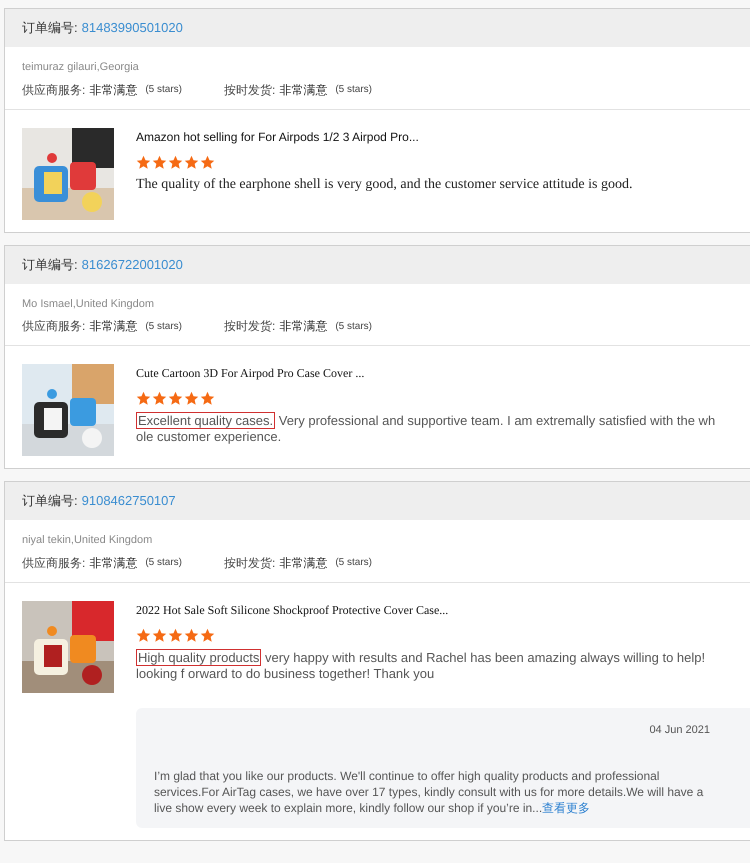  Describe the element at coordinates (81, 67) in the screenshot. I see `buyer-name: teimuraz gilauri,Georgia` at that location.